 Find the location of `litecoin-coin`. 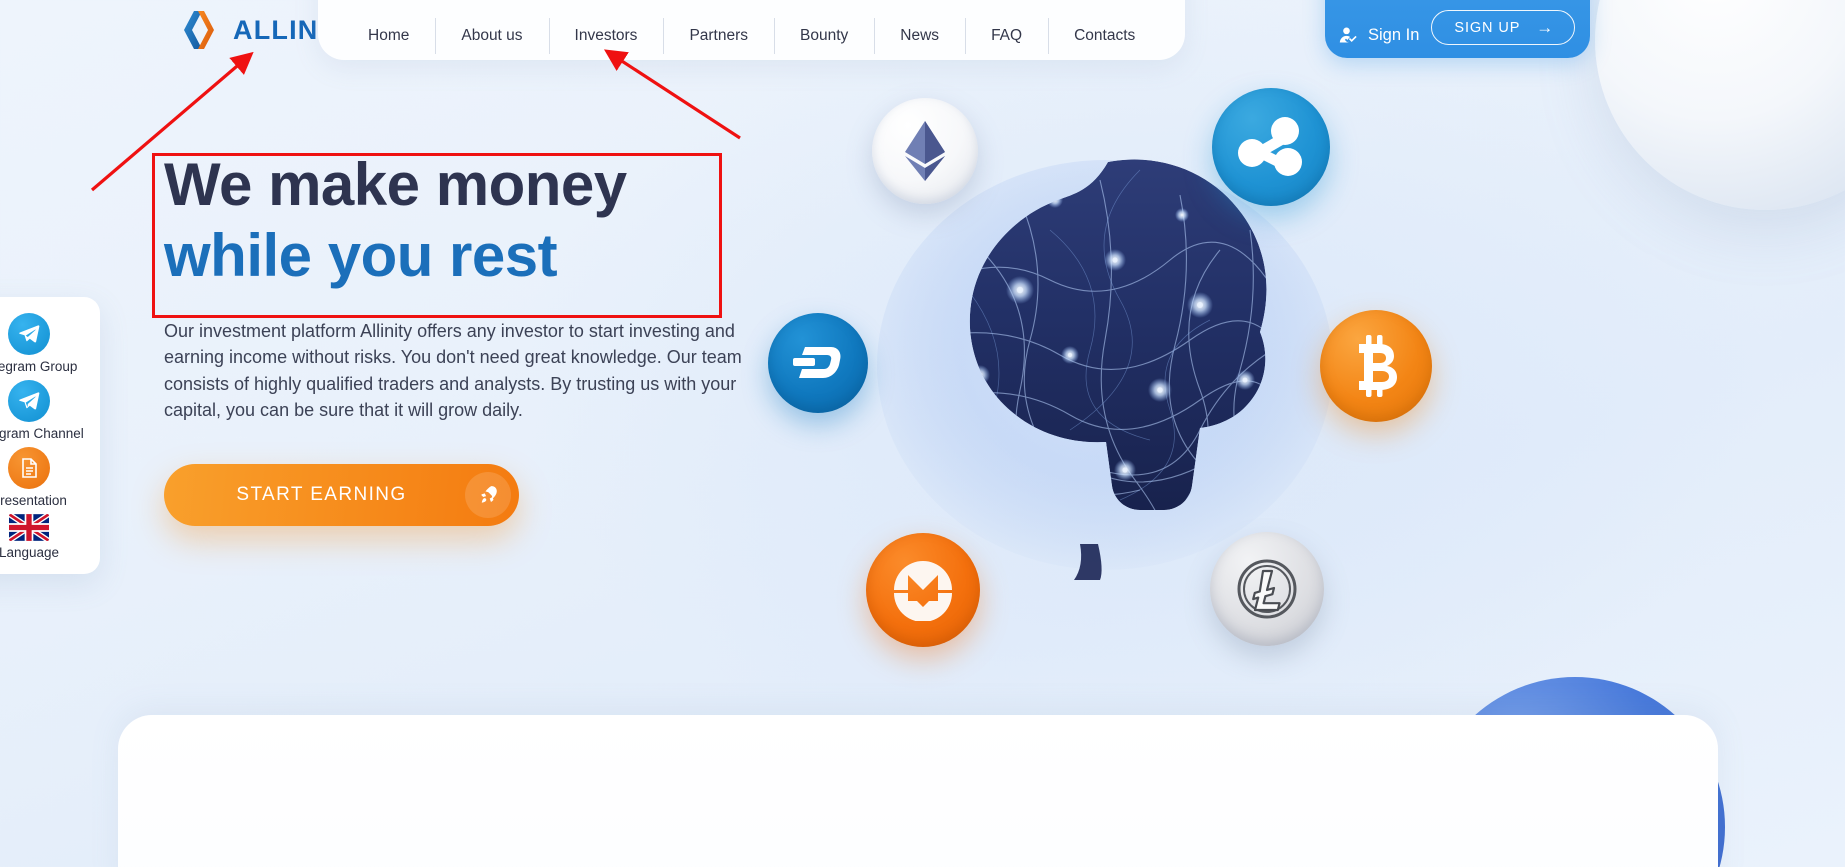

litecoin-coin is located at coordinates (1267, 589).